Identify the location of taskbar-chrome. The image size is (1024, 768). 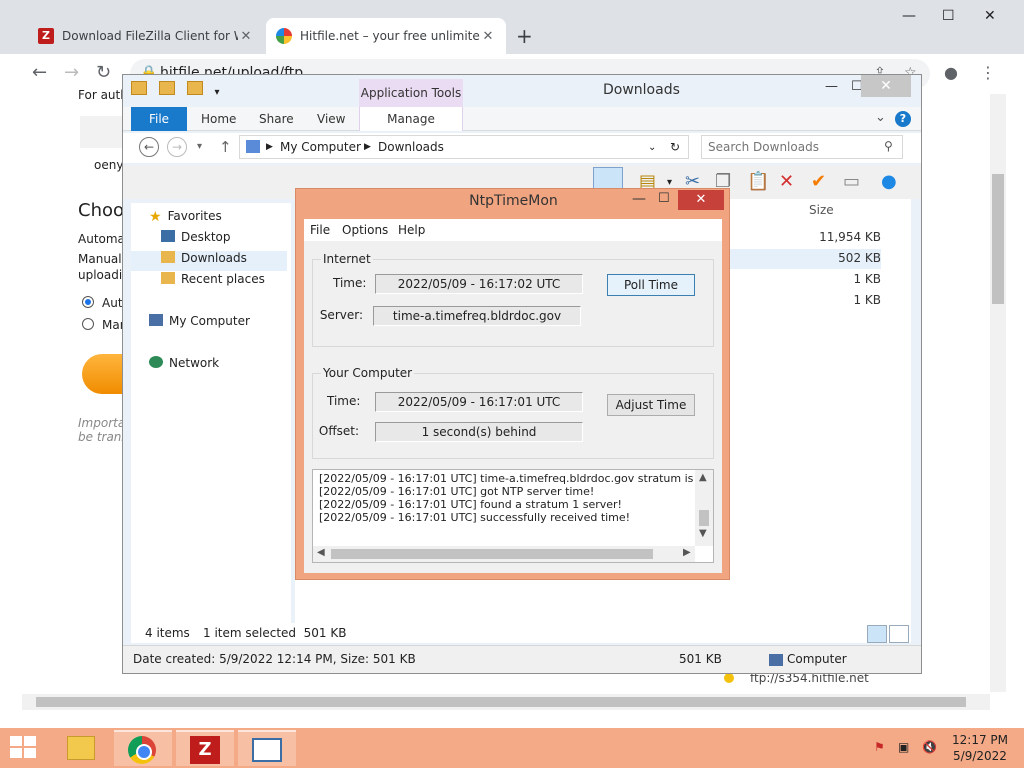
(143, 748).